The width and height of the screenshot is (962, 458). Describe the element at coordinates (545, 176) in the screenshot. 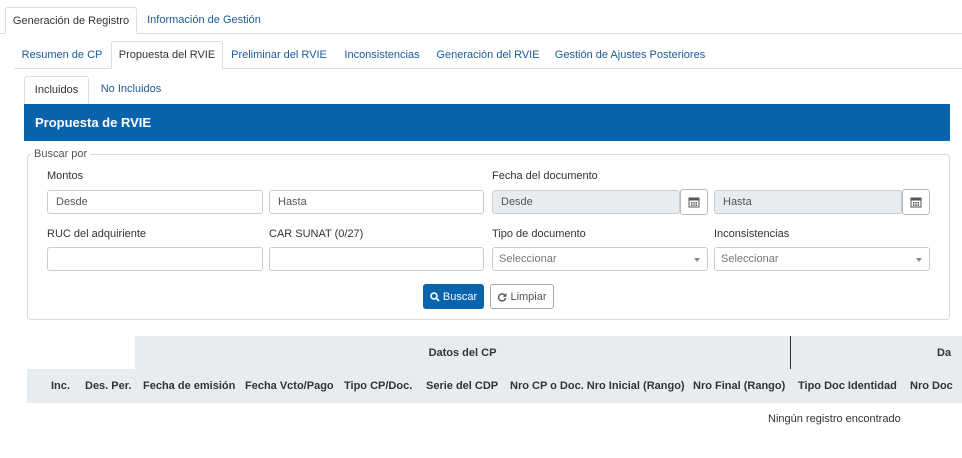

I see `fecha-label: Fecha del documento` at that location.